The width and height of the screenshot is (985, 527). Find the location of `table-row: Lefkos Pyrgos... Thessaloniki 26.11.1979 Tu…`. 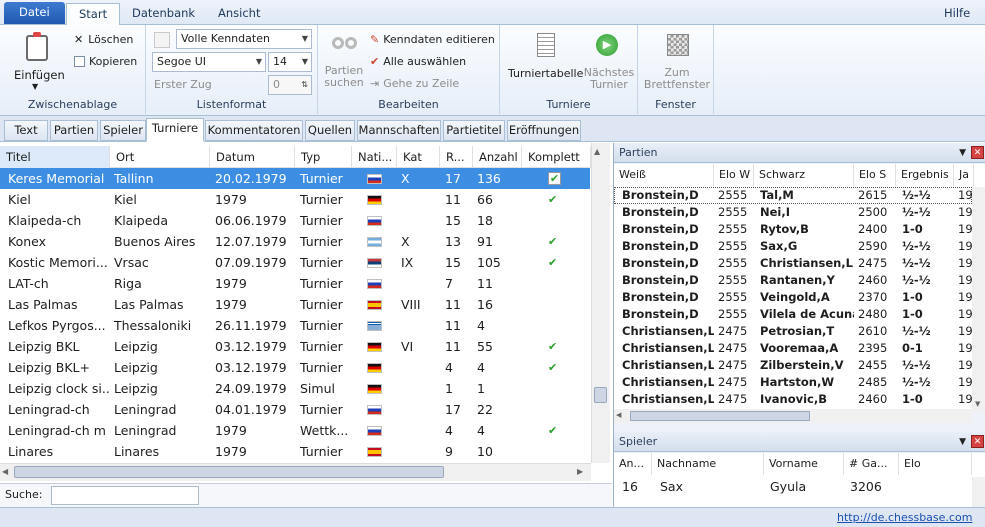

table-row: Lefkos Pyrgos... Thessaloniki 26.11.1979 Tu… is located at coordinates (295, 325).